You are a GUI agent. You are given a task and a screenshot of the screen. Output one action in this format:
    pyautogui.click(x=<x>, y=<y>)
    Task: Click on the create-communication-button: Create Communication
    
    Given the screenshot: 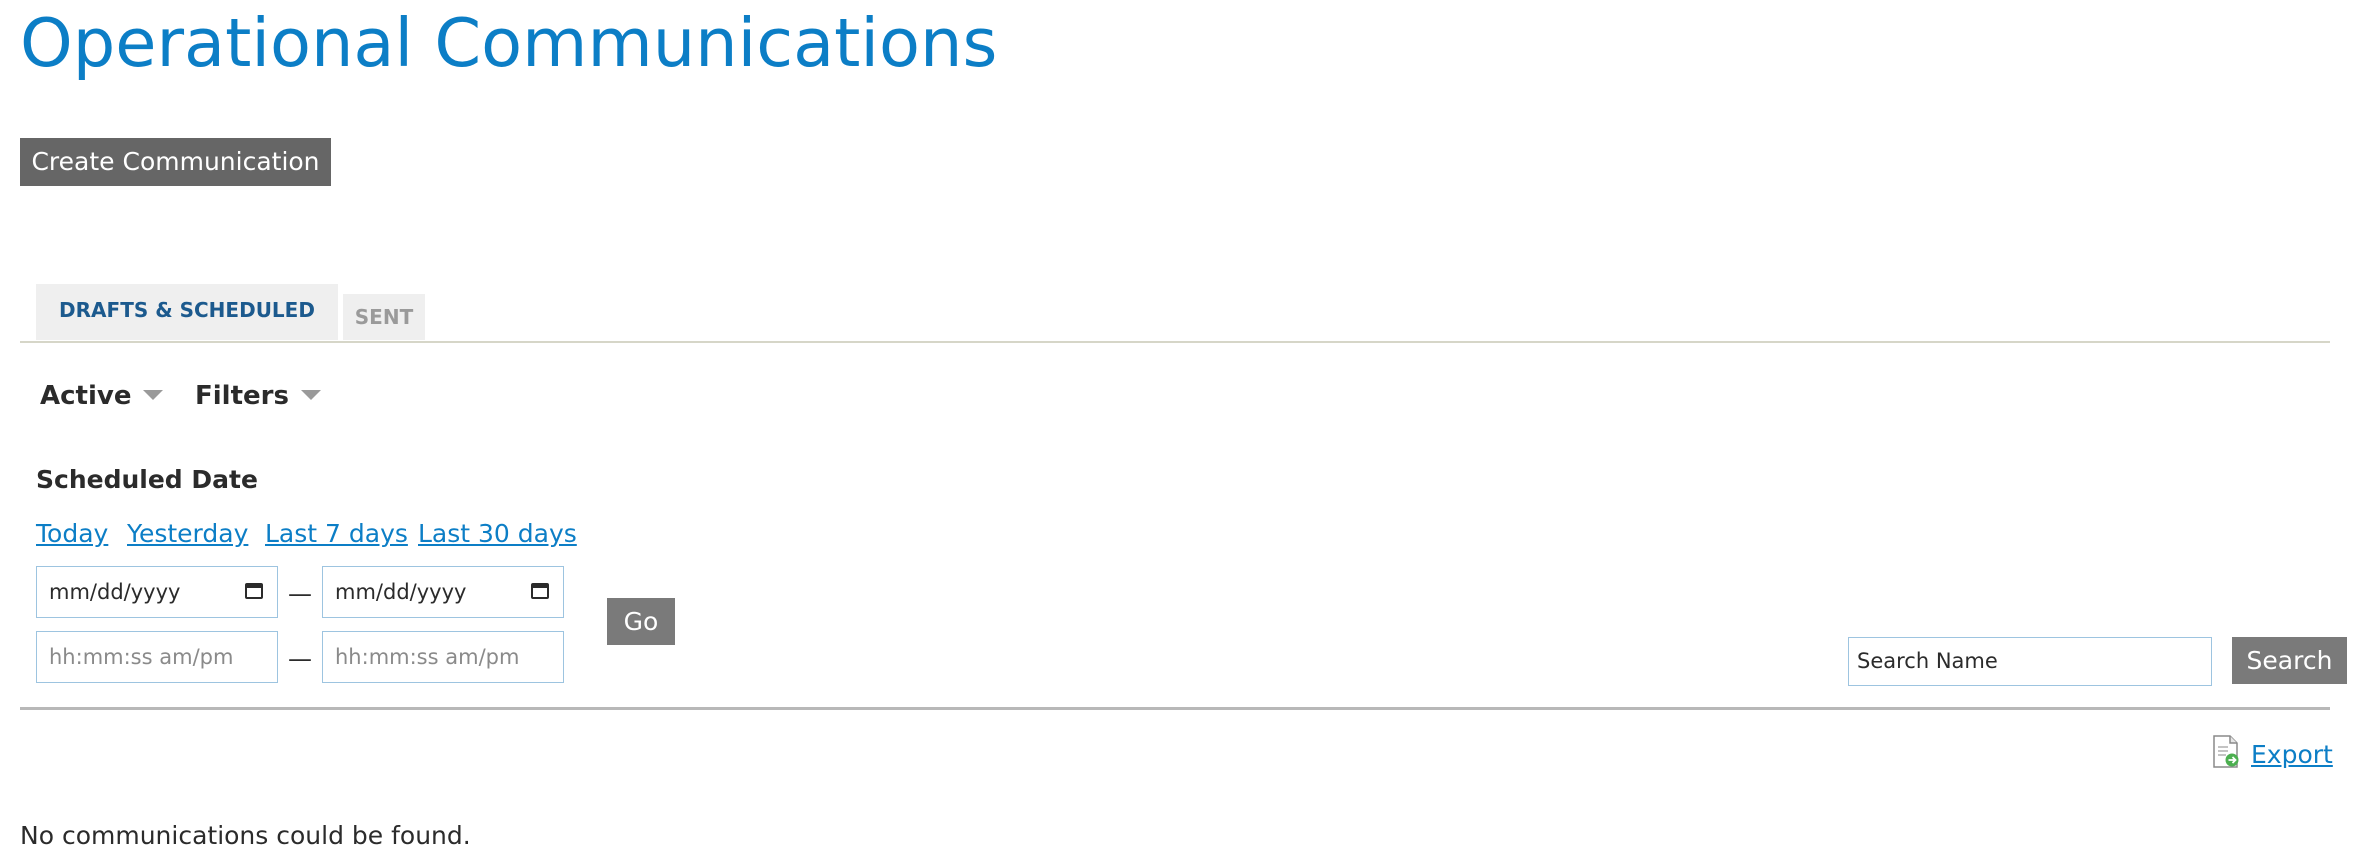 What is the action you would take?
    pyautogui.click(x=175, y=162)
    